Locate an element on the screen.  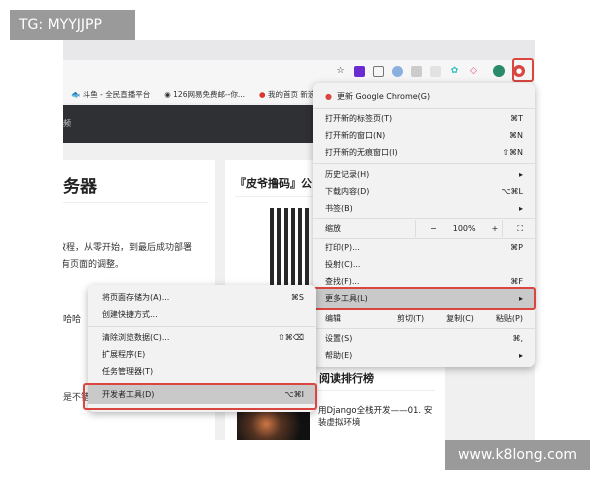
paste-button: 粘贴(P) is located at coordinates (509, 318).